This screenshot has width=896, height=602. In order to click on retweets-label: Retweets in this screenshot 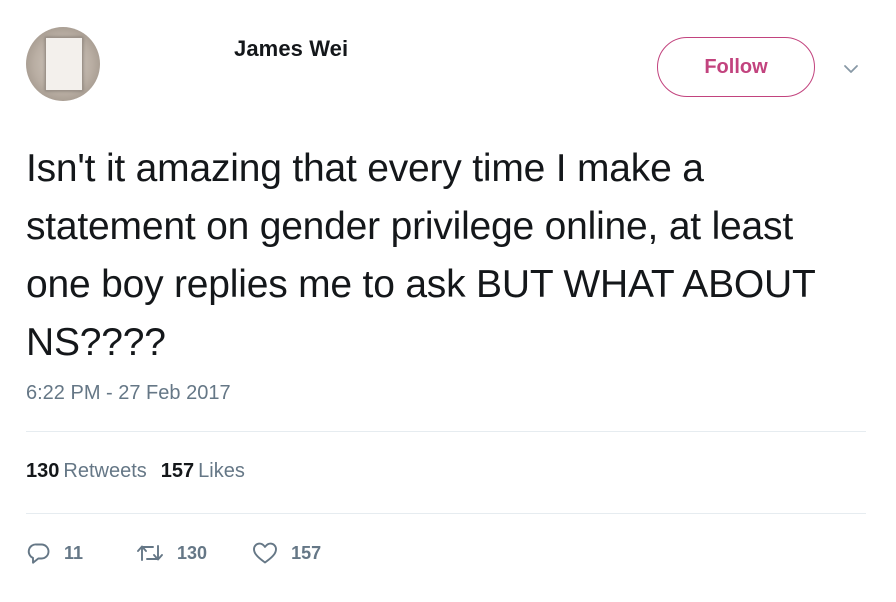, I will do `click(105, 471)`.